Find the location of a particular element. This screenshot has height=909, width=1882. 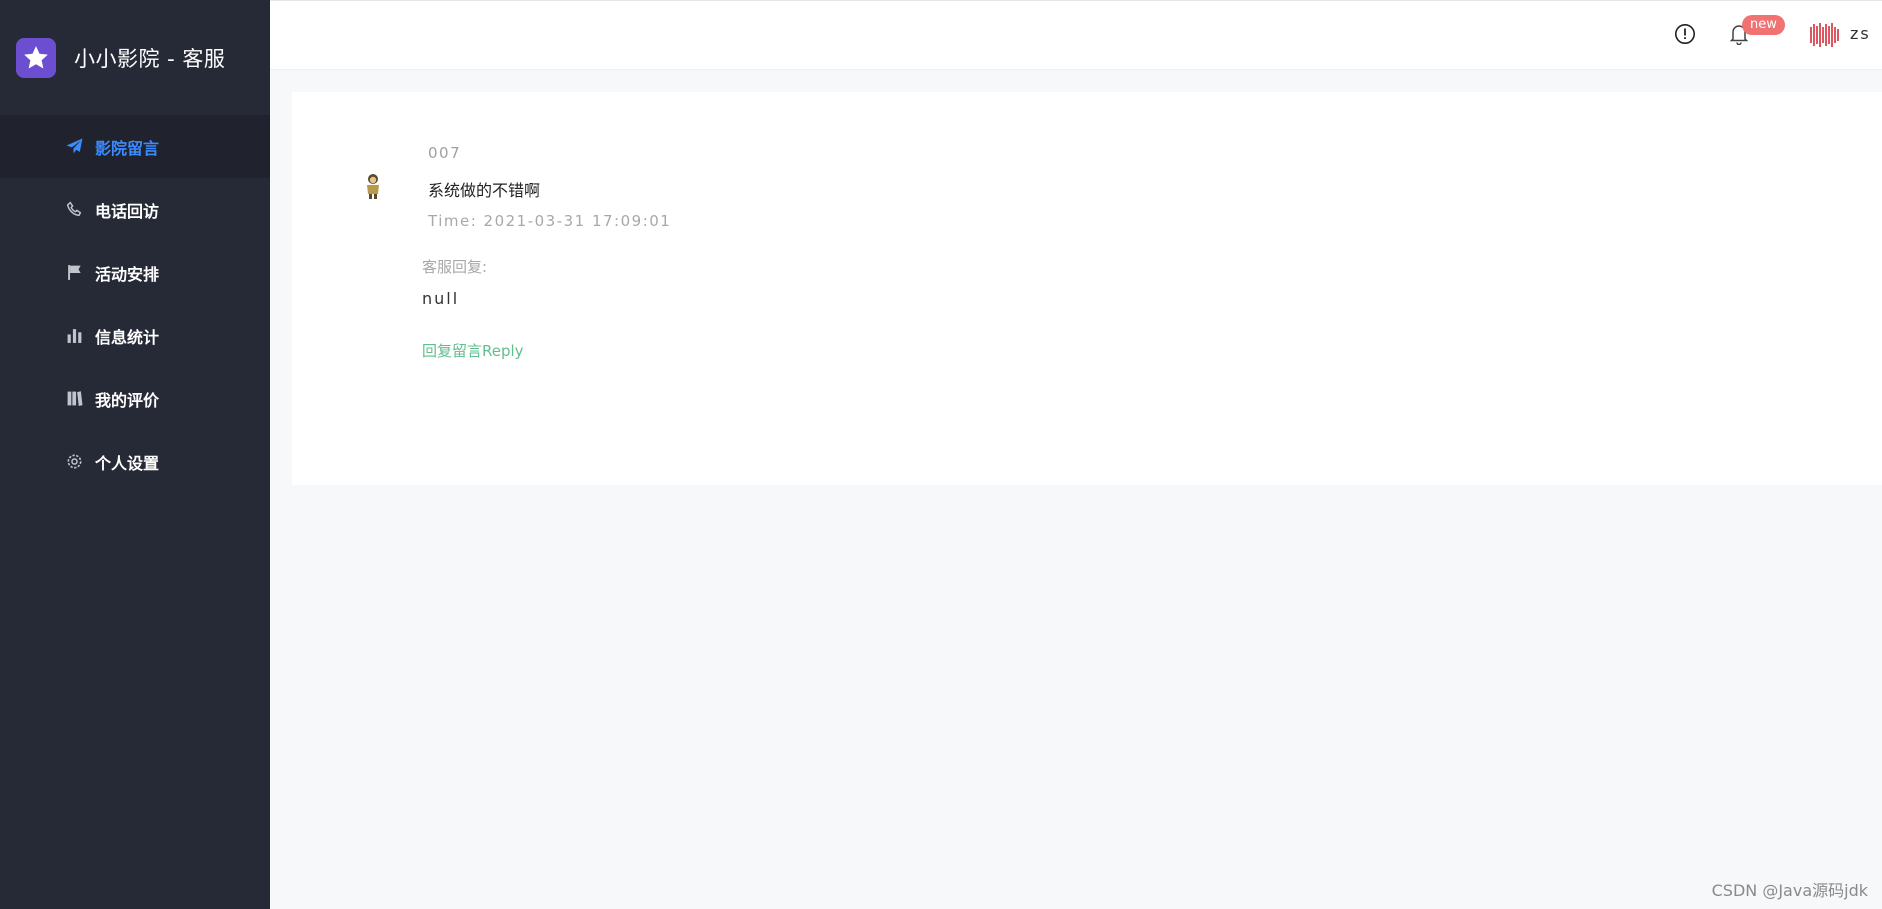

flag-icon is located at coordinates (74, 272).